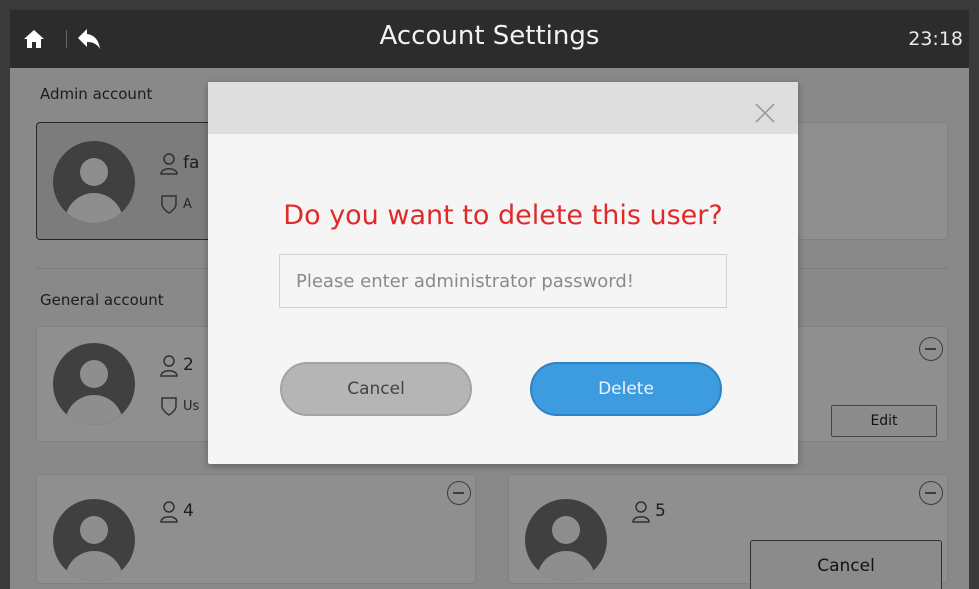 This screenshot has height=589, width=979. What do you see at coordinates (503, 215) in the screenshot?
I see `dialog-question: Do you want to delete this user?` at bounding box center [503, 215].